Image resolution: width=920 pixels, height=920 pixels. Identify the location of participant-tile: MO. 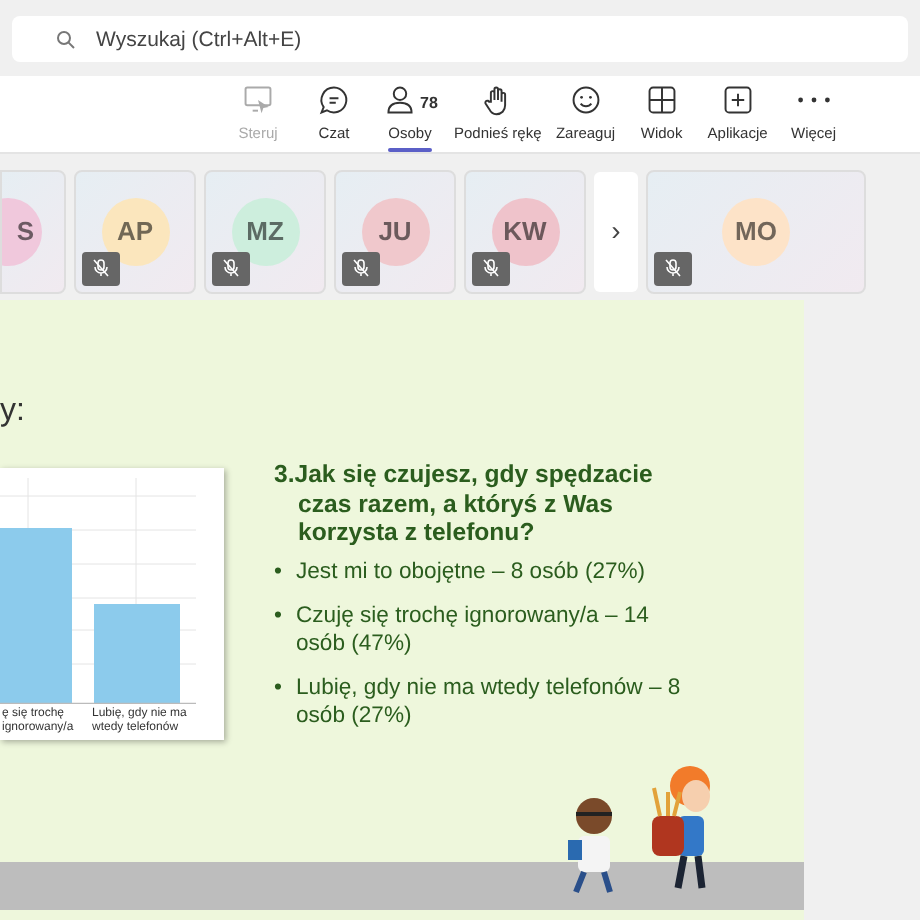
(756, 231).